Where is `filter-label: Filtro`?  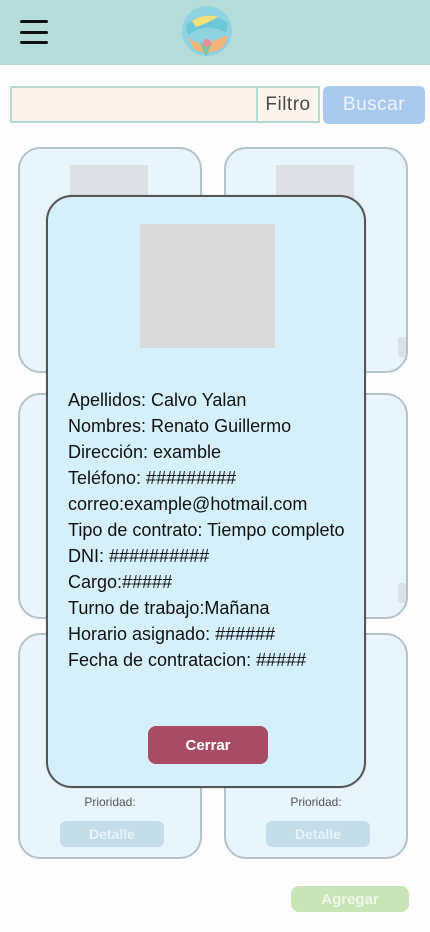
filter-label: Filtro is located at coordinates (288, 104).